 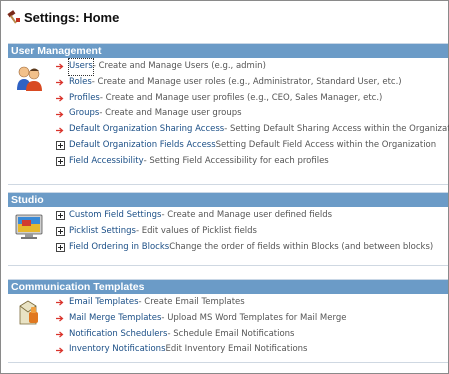 What do you see at coordinates (81, 67) in the screenshot?
I see `link-users: Users` at bounding box center [81, 67].